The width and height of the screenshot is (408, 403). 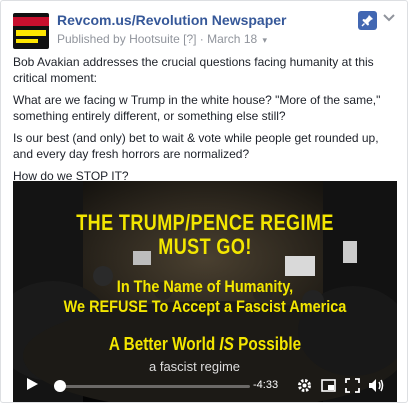 What do you see at coordinates (352, 385) in the screenshot?
I see `fullscreen-icon` at bounding box center [352, 385].